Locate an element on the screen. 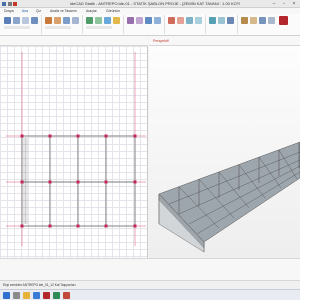 This screenshot has width=320, height=300. zoom-icon is located at coordinates (230, 20).